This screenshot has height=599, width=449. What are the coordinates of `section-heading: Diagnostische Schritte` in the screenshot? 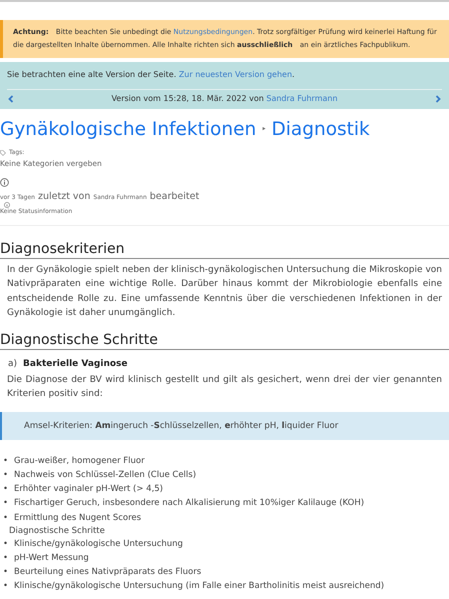 It's located at (224, 341).